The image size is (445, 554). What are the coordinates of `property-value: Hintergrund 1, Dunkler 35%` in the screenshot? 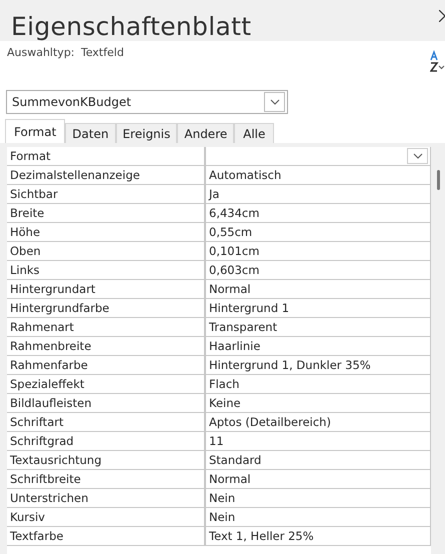 It's located at (318, 365).